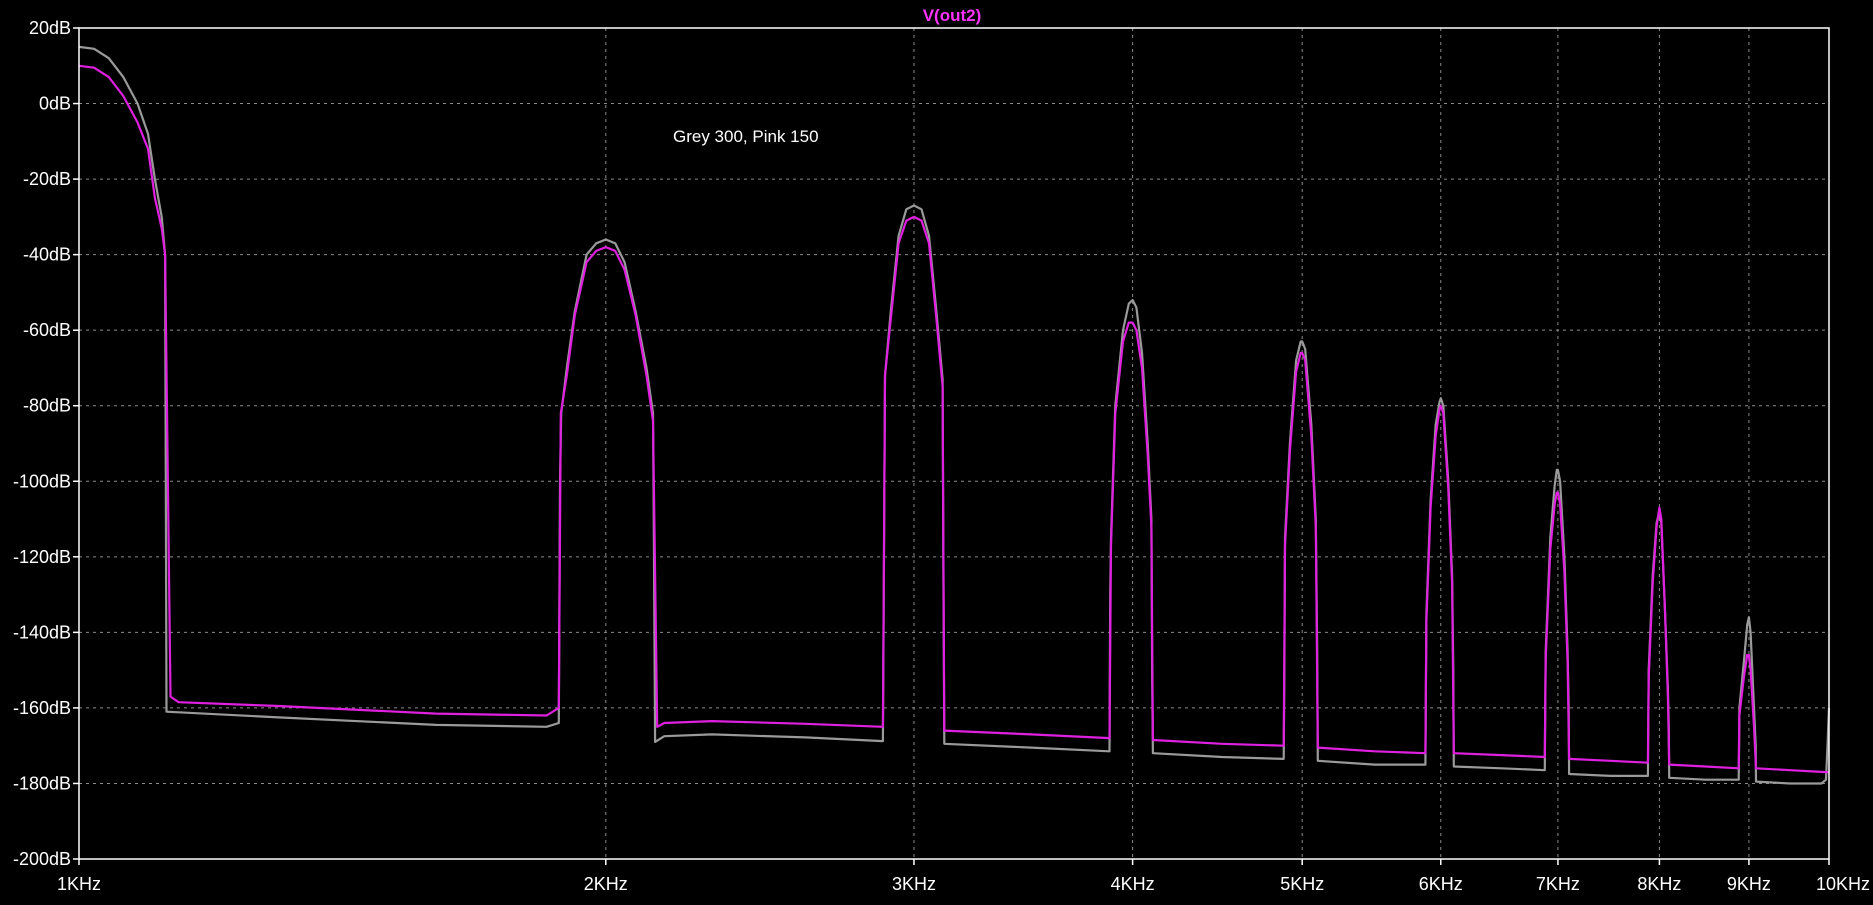 The image size is (1873, 905). What do you see at coordinates (47, 330) in the screenshot?
I see `y-tick-label: -60dB` at bounding box center [47, 330].